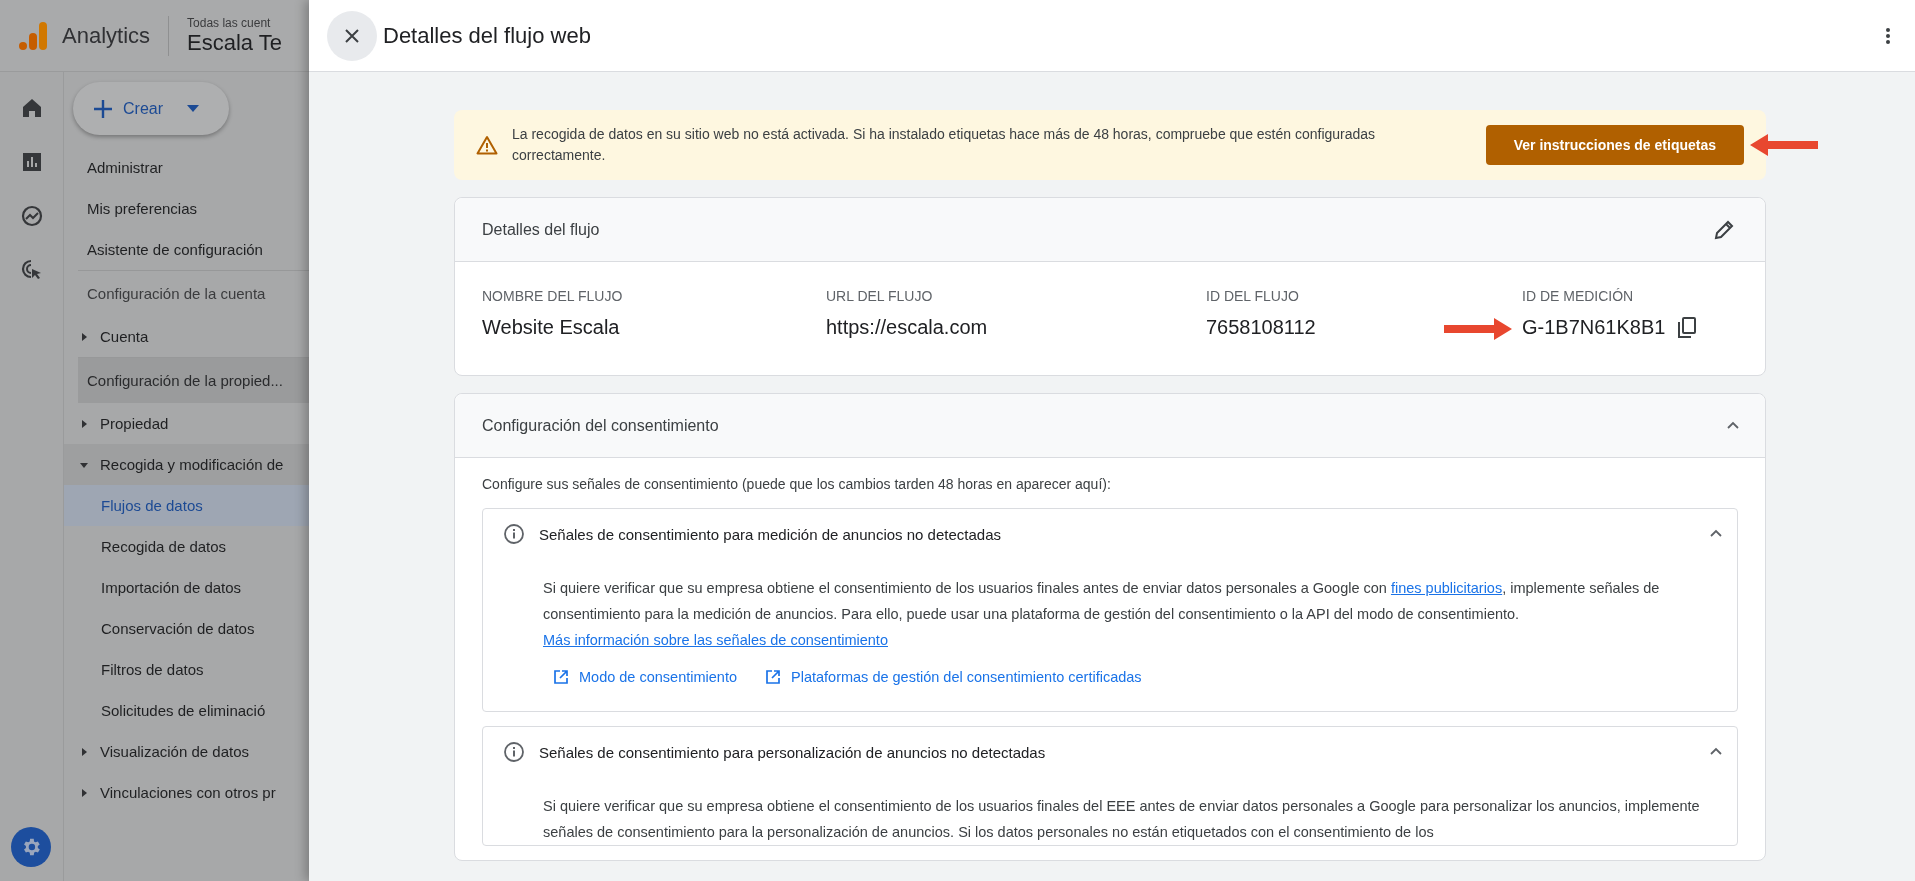 This screenshot has height=881, width=1915. Describe the element at coordinates (1102, 614) in the screenshot. I see `signal-description: Si quiere verificar que su empresa obtiene el consentimiento de los usuarios finales antes de enviar datos personales a Google con fines publicitarios, implemente señales de consentimiento para la medición de anuncios. Para ello, puede usar una plataforma de gestión del consentimiento o la API del modo de consentimiento. Más información sobre las señales de consentimiento` at that location.